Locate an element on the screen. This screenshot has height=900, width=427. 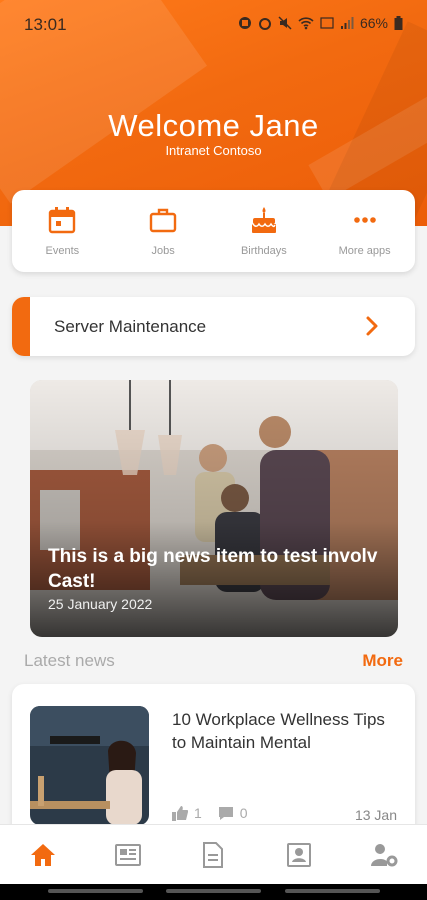
nav-user-settings is located at coordinates (384, 855).